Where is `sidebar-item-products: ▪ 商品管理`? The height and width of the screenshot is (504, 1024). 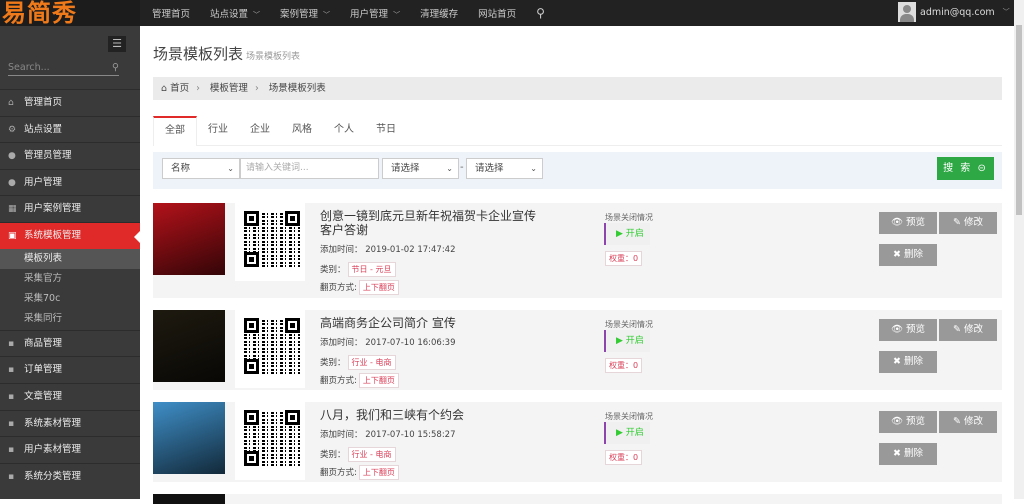
sidebar-item-products: ▪ 商品管理 is located at coordinates (70, 343).